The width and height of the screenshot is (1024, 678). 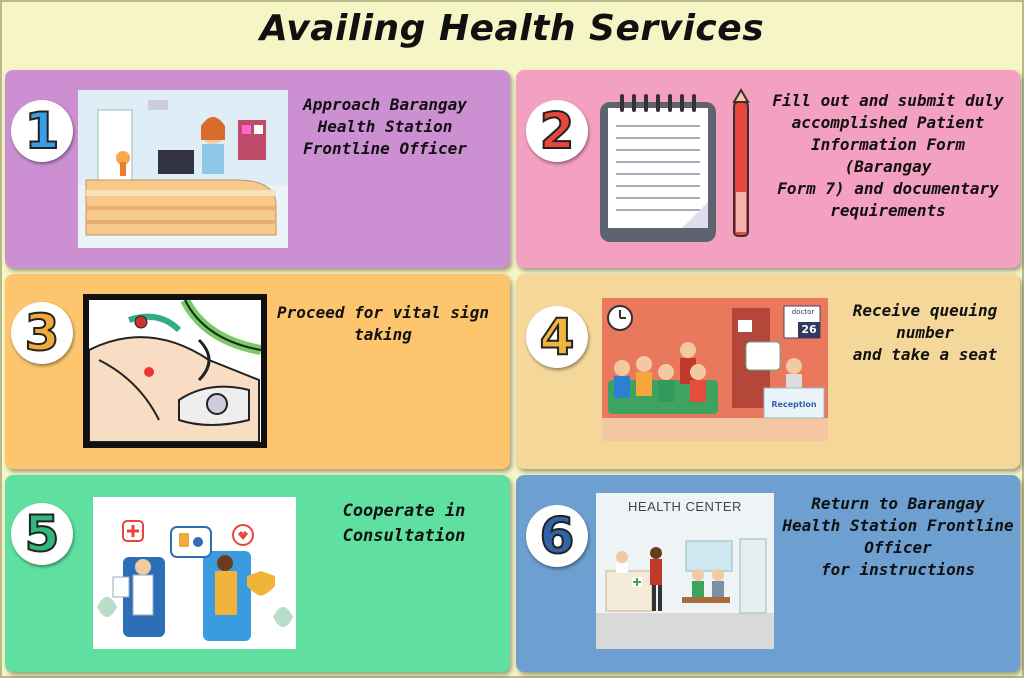 What do you see at coordinates (803, 312) in the screenshot?
I see `queue-sign: doctor` at bounding box center [803, 312].